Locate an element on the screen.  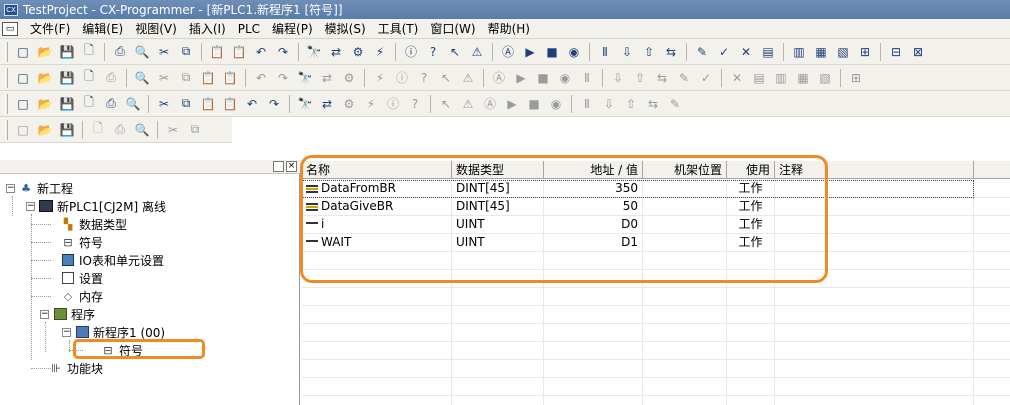
tree-node-memory: ◇ 内存 is located at coordinates (81, 296).